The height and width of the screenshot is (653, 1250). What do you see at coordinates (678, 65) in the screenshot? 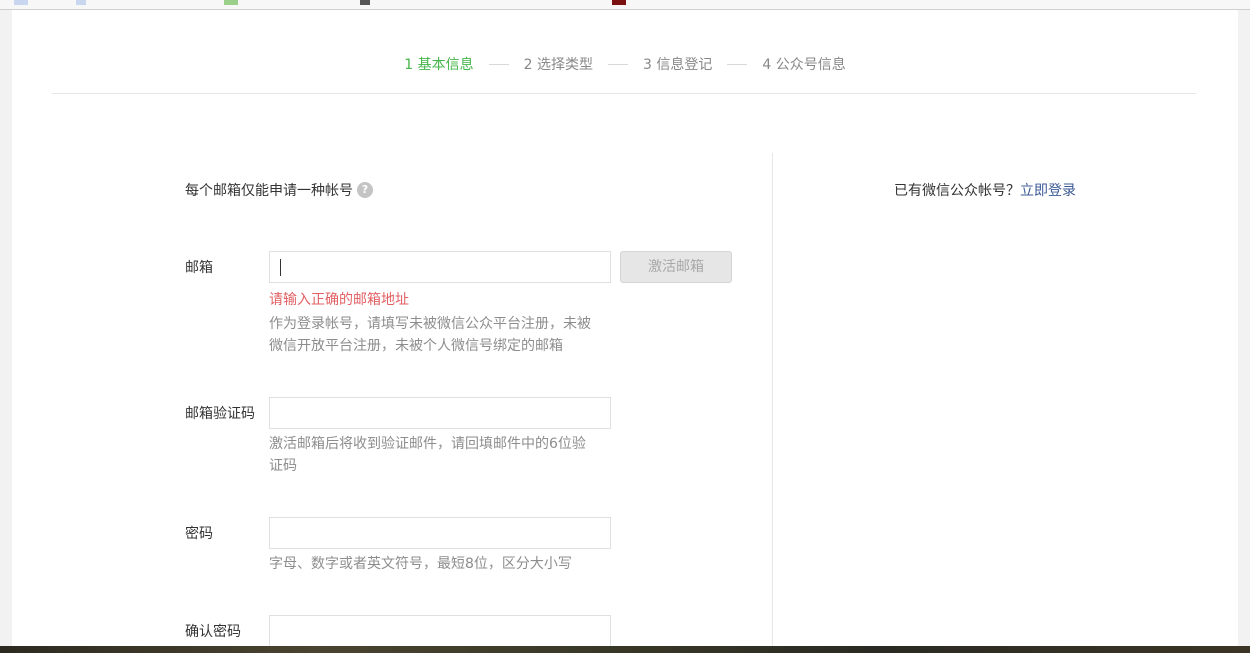
I see `step-info-register: 3 信息登记` at bounding box center [678, 65].